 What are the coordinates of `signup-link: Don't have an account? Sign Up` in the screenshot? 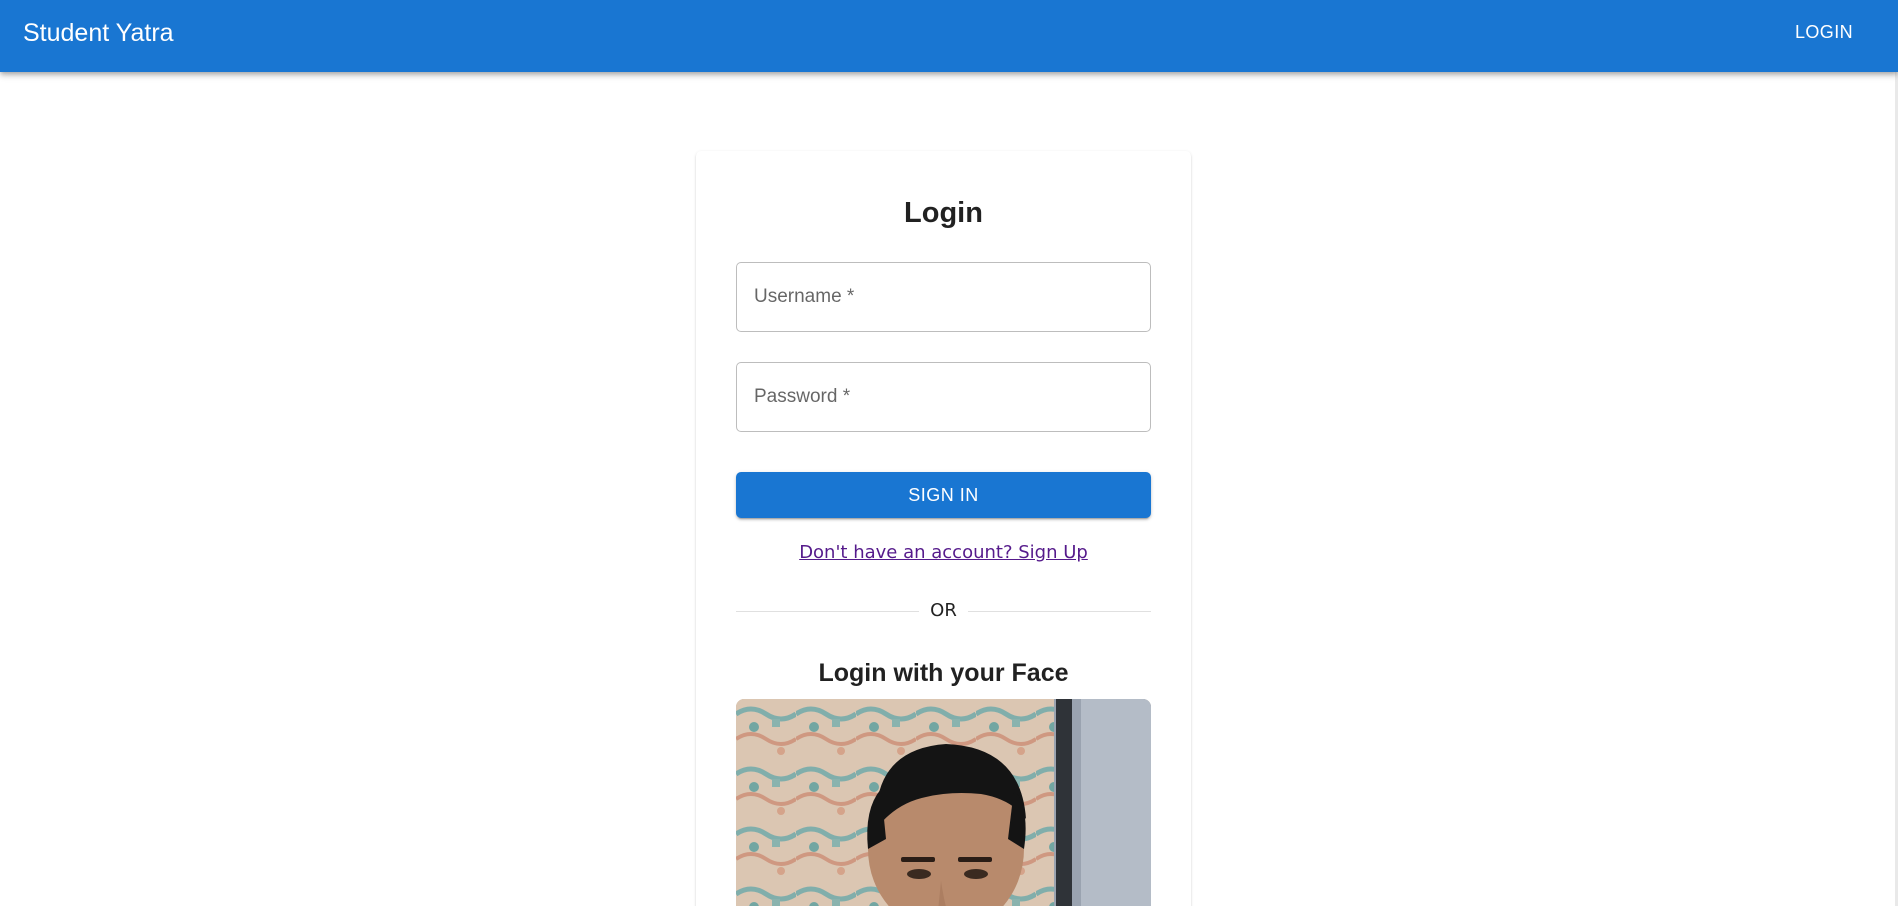 It's located at (943, 552).